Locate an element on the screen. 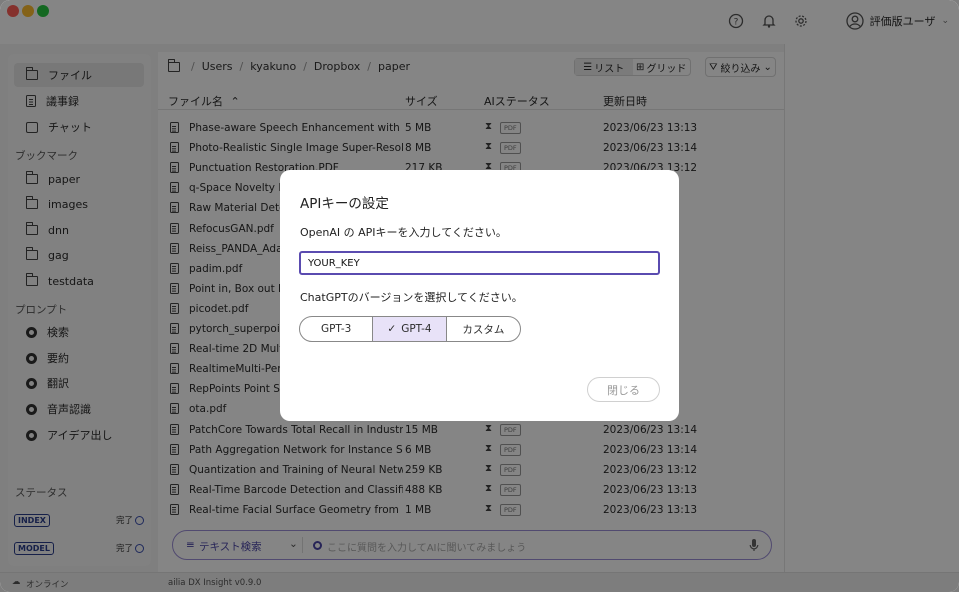  version-option-gpt3: GPT-3 is located at coordinates (337, 329).